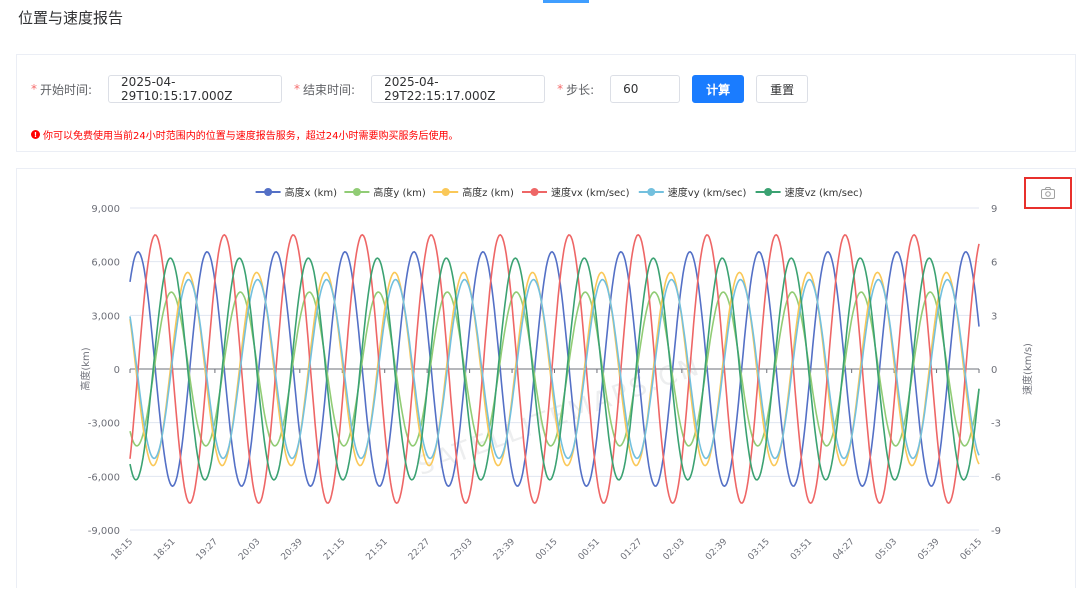 This screenshot has height=589, width=1080. I want to click on x-tick-label: 21:15, so click(334, 549).